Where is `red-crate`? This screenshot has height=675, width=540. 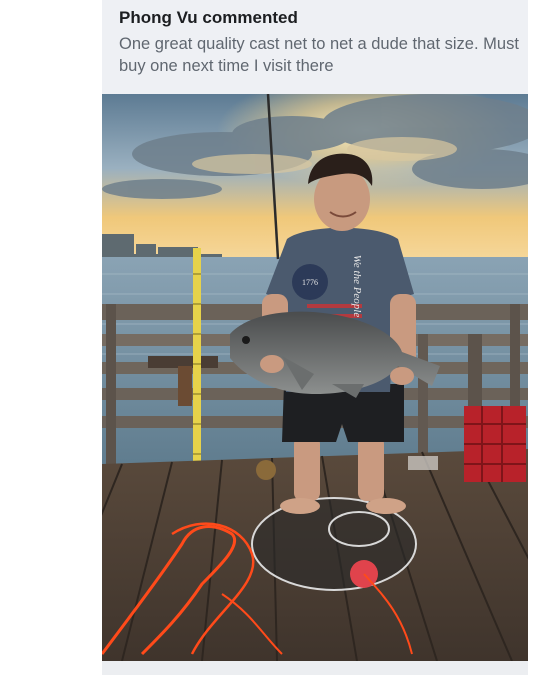
red-crate is located at coordinates (495, 444).